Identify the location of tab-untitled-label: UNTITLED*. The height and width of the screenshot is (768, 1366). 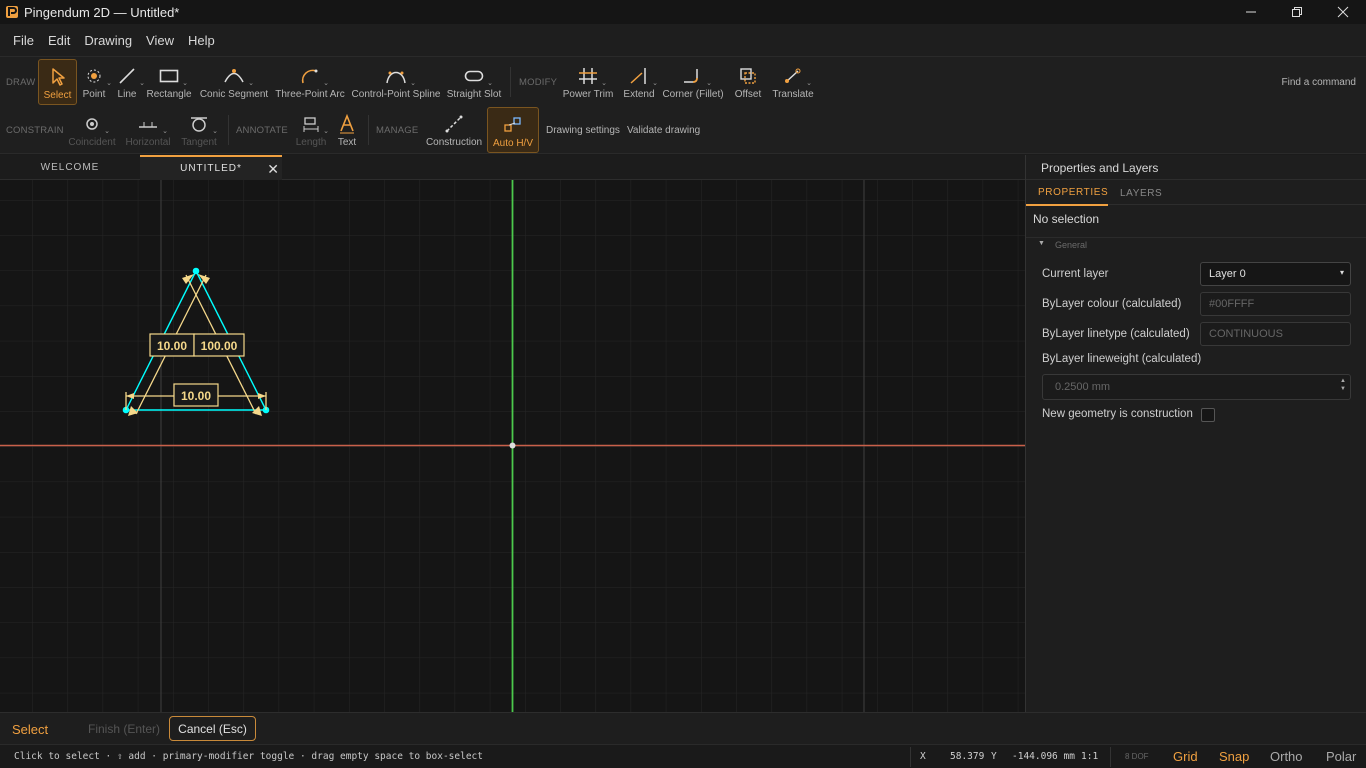
(211, 168).